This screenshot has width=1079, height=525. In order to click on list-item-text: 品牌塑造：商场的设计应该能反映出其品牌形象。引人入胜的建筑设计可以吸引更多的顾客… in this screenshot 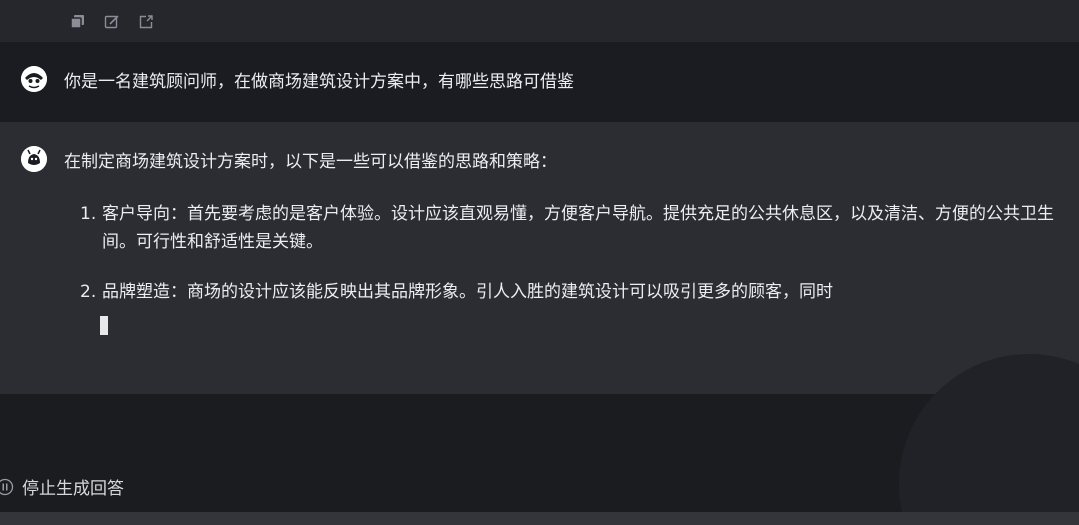, I will do `click(467, 292)`.